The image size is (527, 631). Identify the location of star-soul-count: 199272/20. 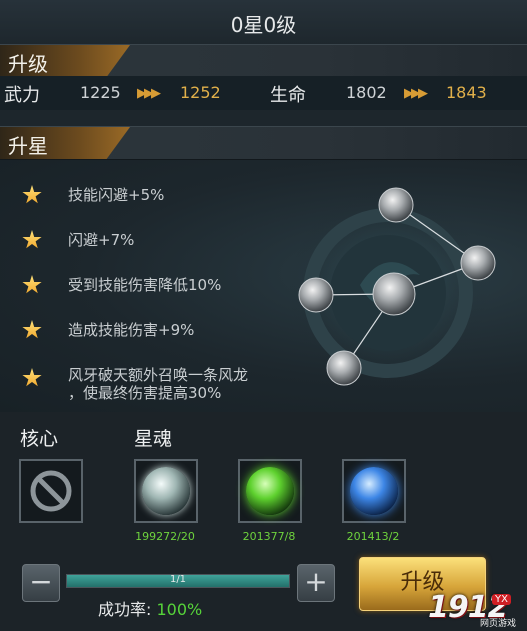
(165, 536).